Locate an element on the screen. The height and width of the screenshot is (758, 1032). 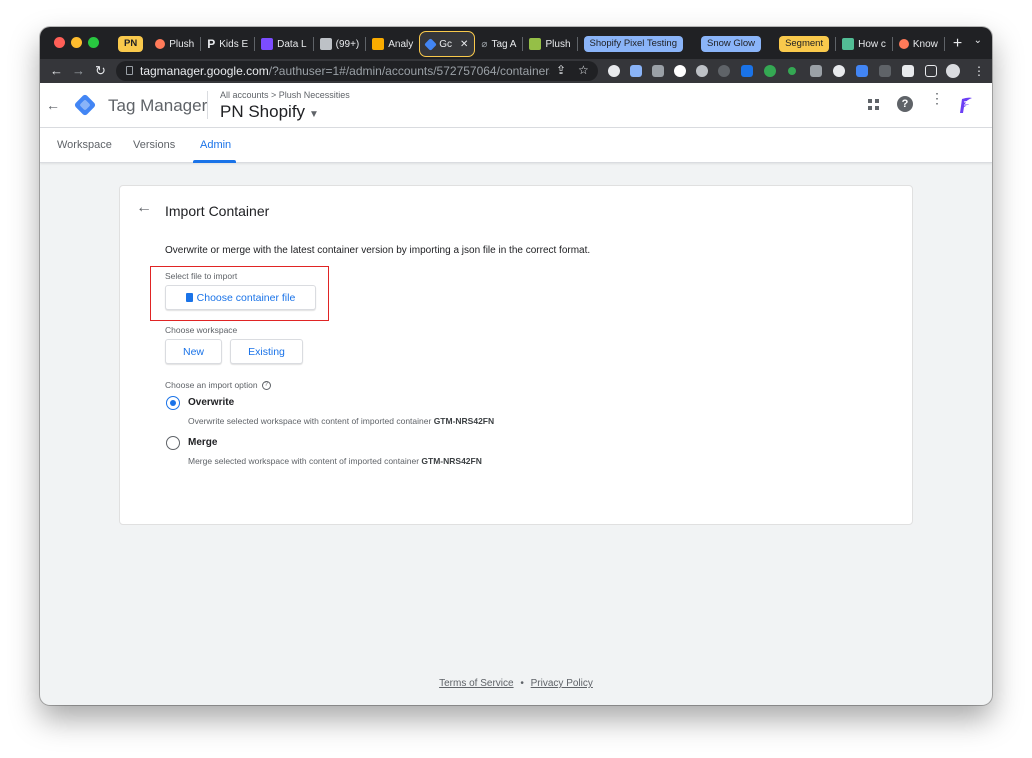
new-workspace-button: New is located at coordinates (193, 351).